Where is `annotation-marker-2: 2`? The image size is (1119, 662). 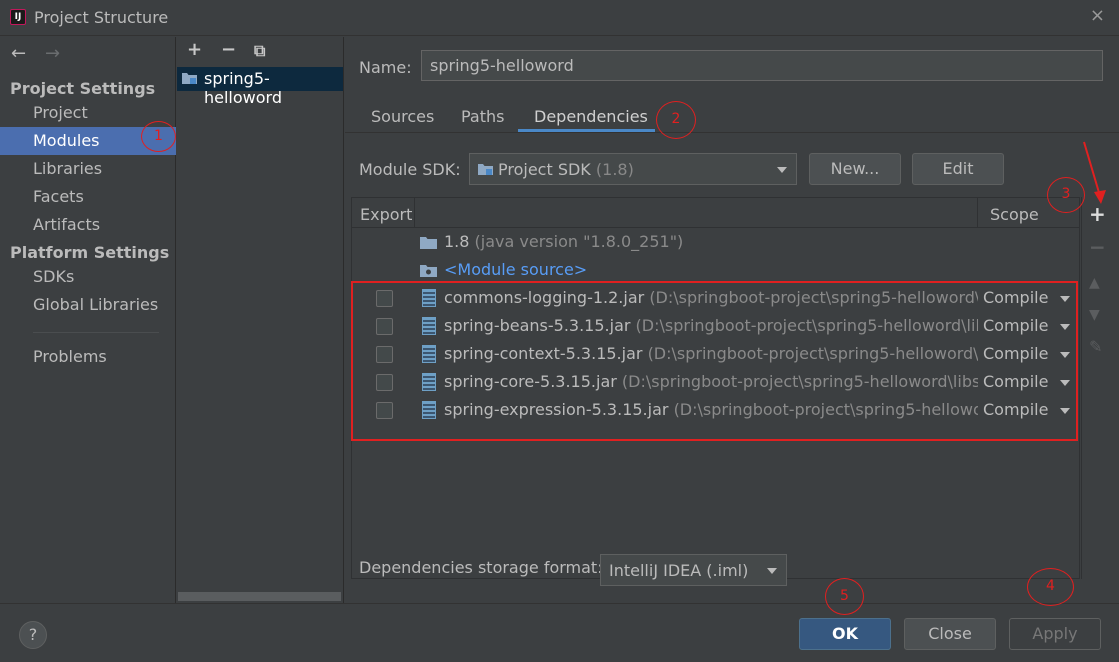 annotation-marker-2: 2 is located at coordinates (676, 120).